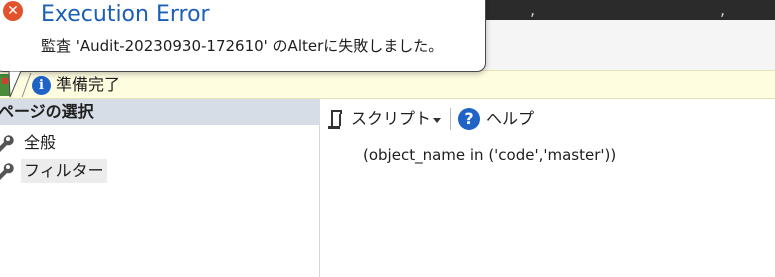 Image resolution: width=775 pixels, height=277 pixels. I want to click on select-page-header: ページの選択, so click(160, 112).